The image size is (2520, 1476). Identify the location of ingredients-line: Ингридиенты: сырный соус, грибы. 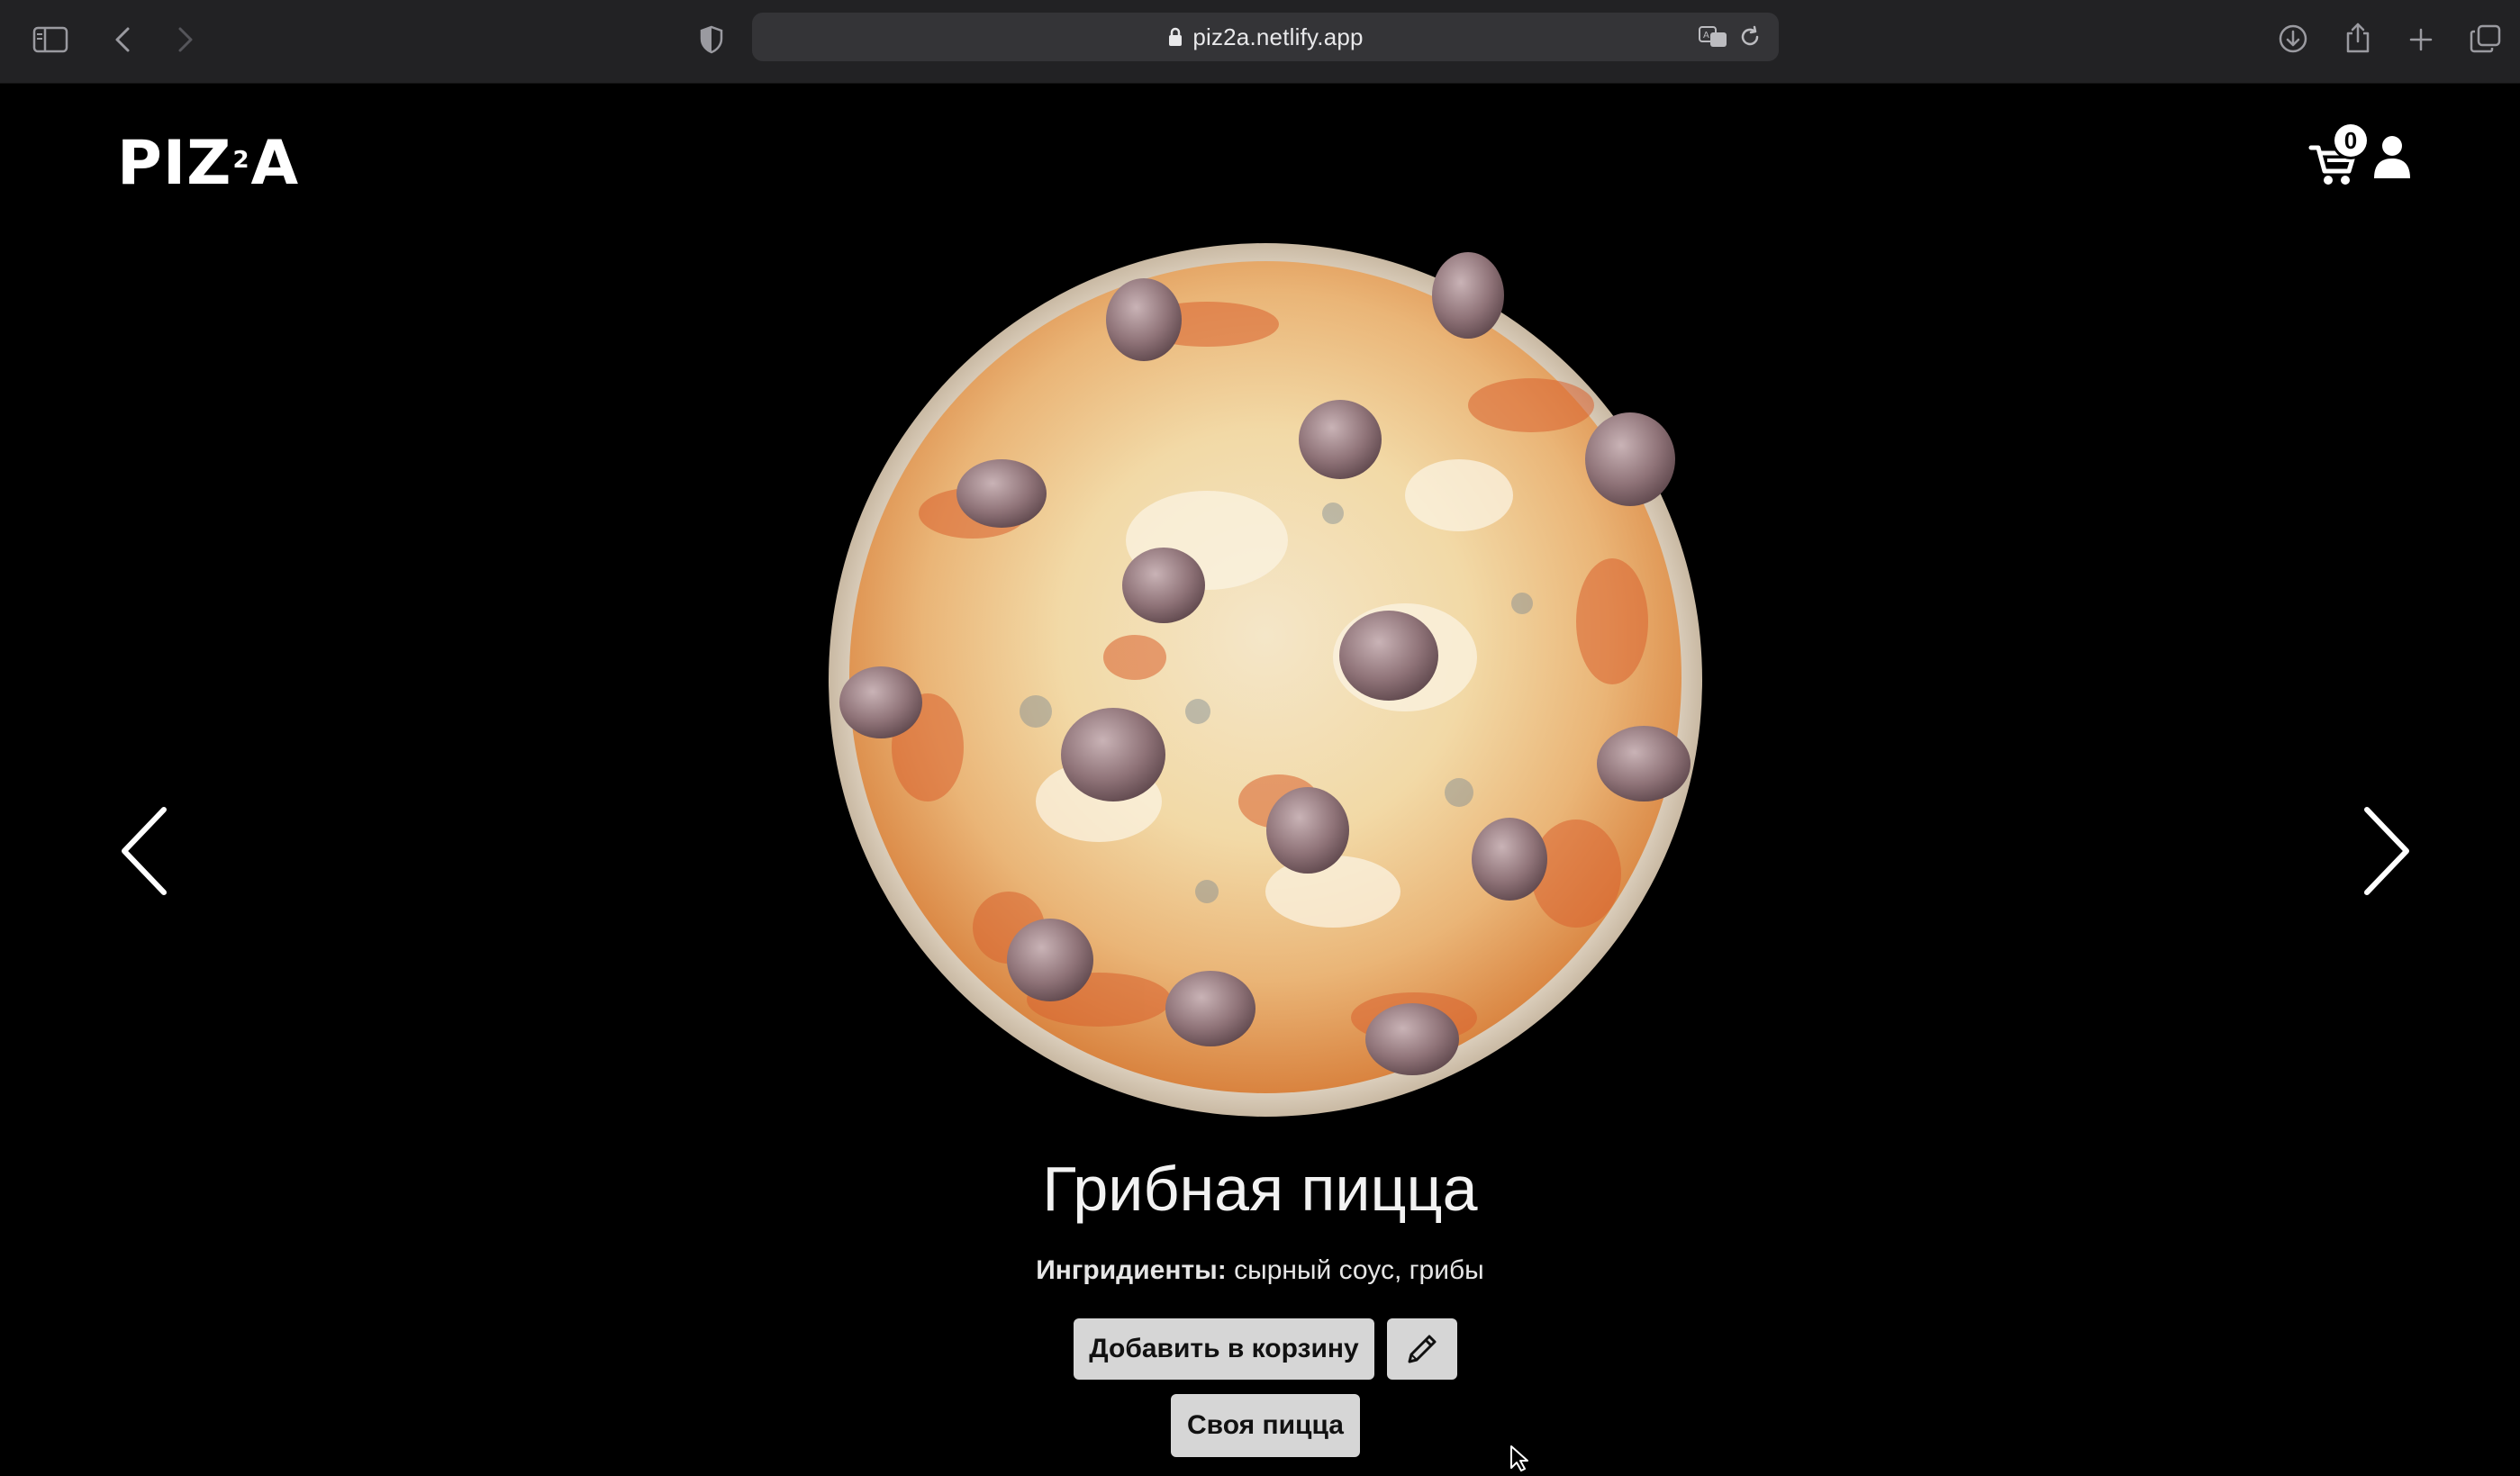
(1260, 1270).